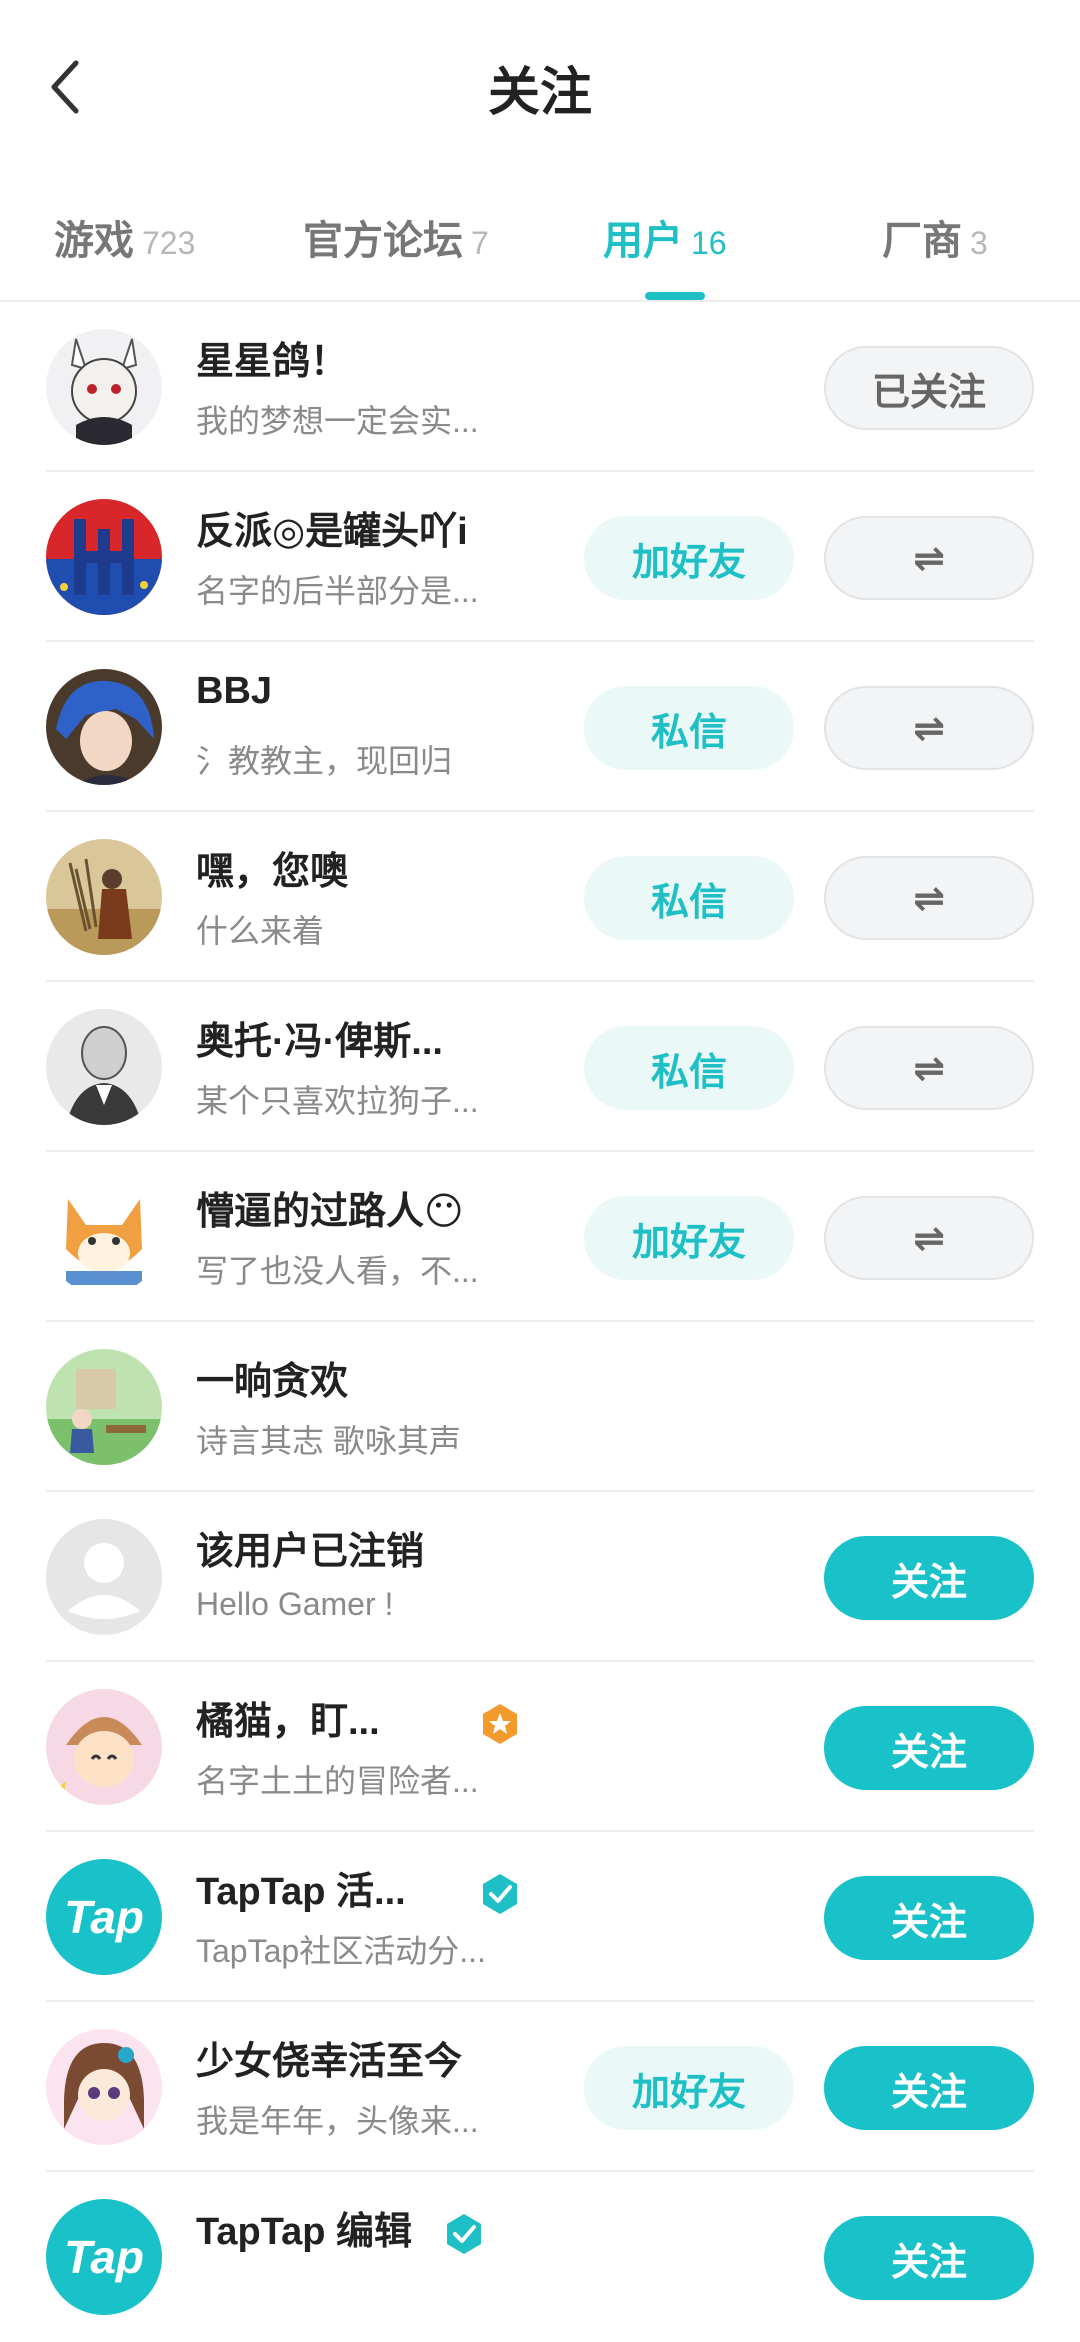  I want to click on tab-users: 用户 16, so click(665, 237).